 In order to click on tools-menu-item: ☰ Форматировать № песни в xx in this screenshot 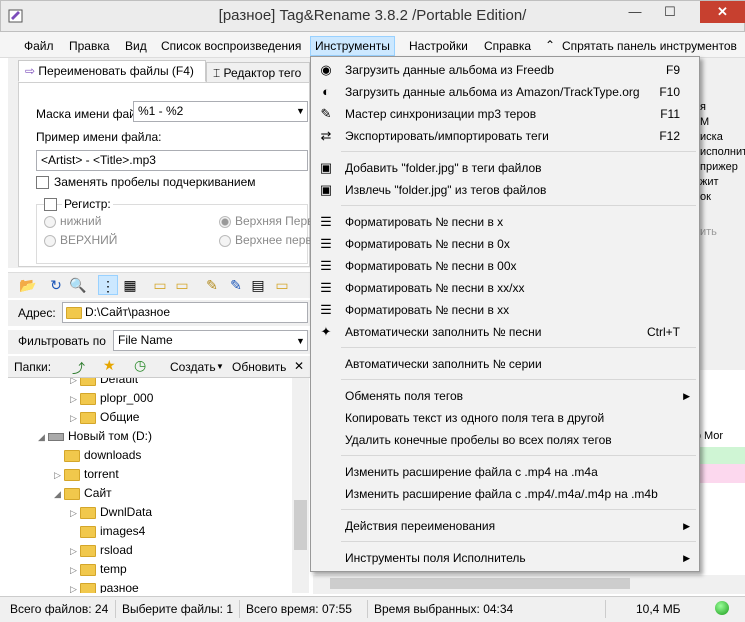, I will do `click(505, 310)`.